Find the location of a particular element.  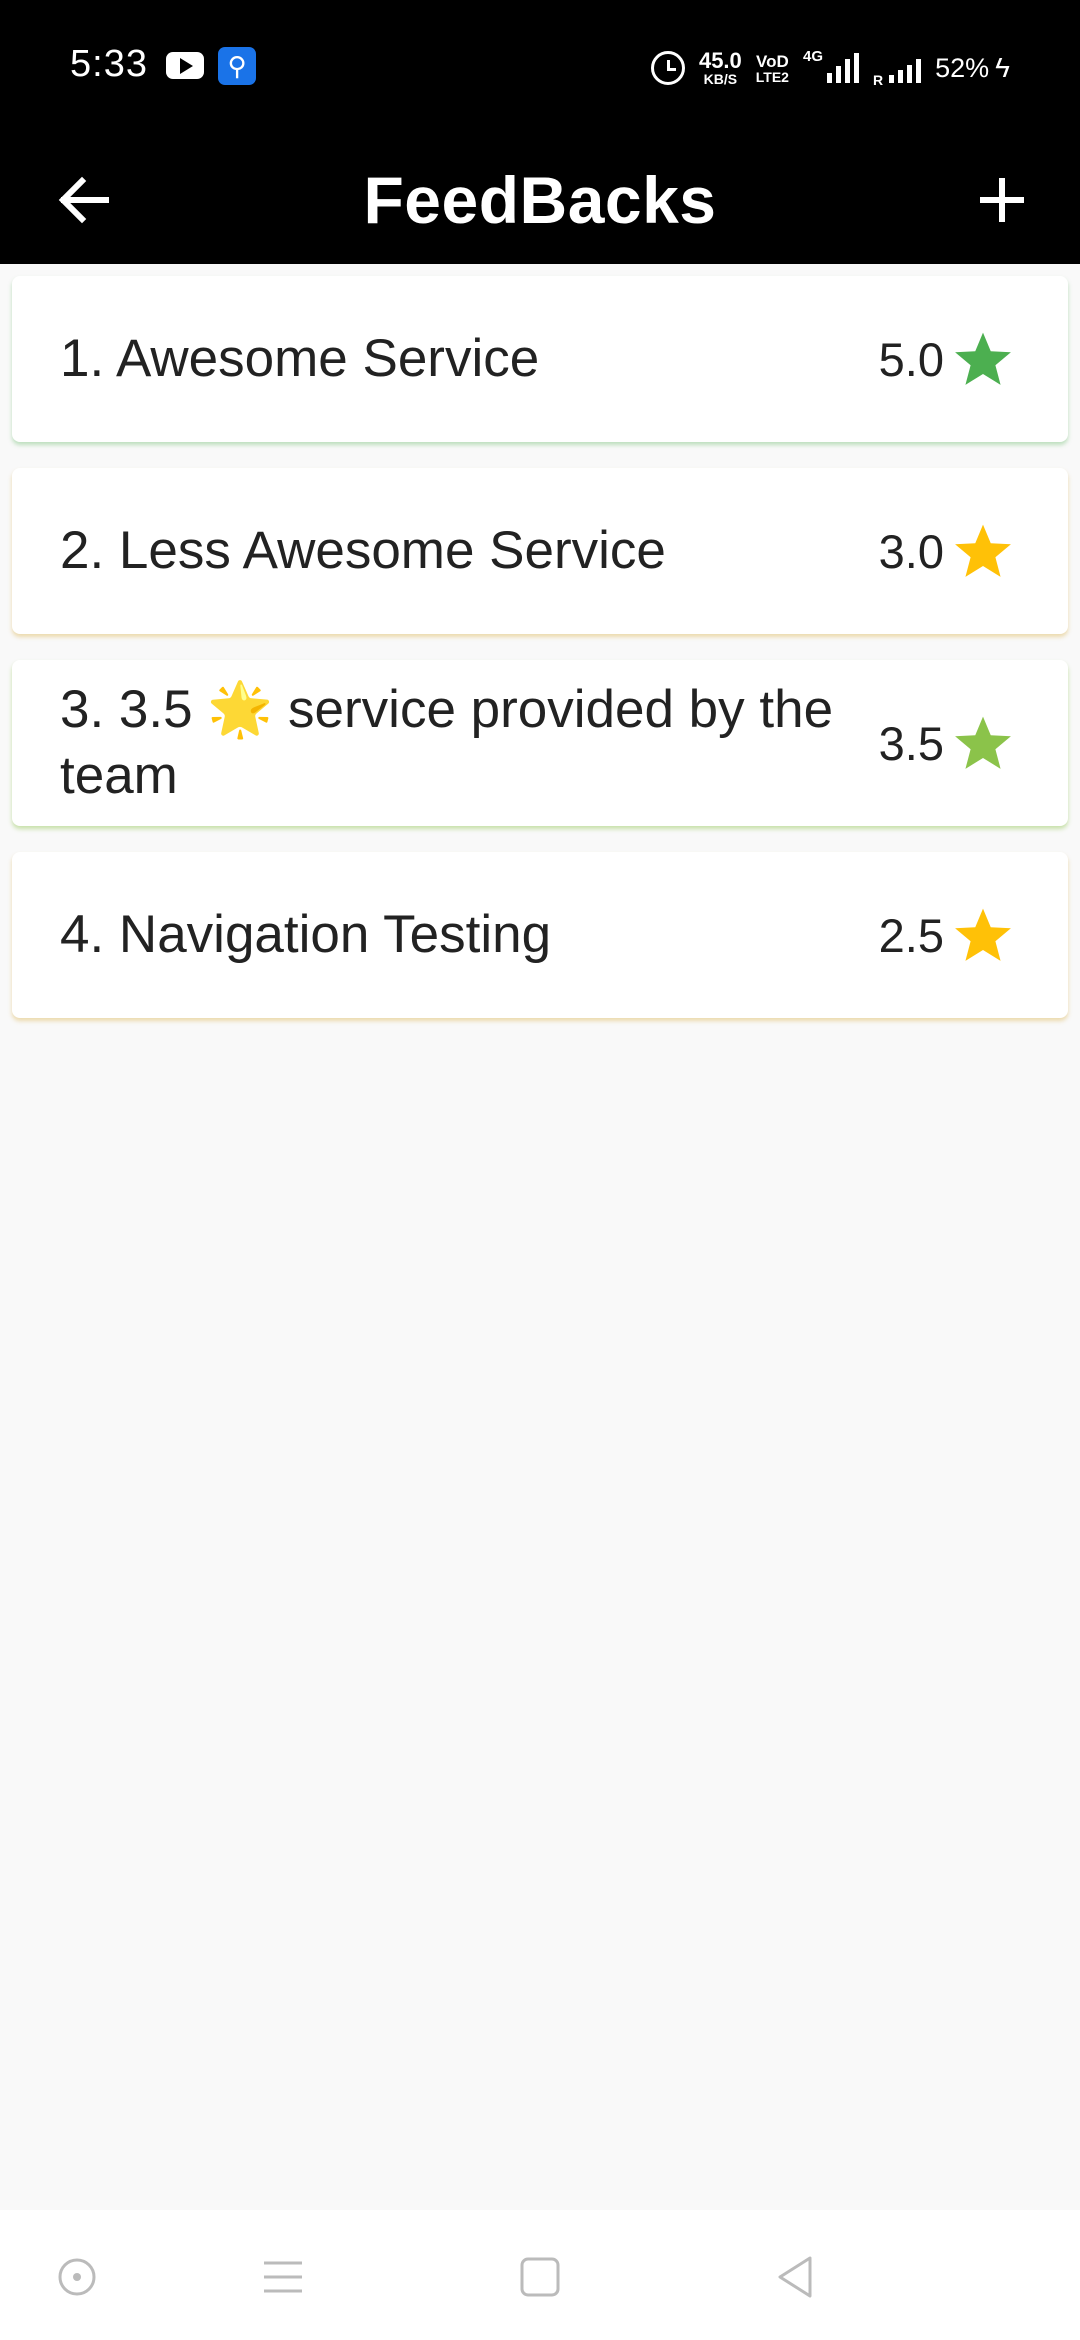

plus-icon is located at coordinates (1002, 200).